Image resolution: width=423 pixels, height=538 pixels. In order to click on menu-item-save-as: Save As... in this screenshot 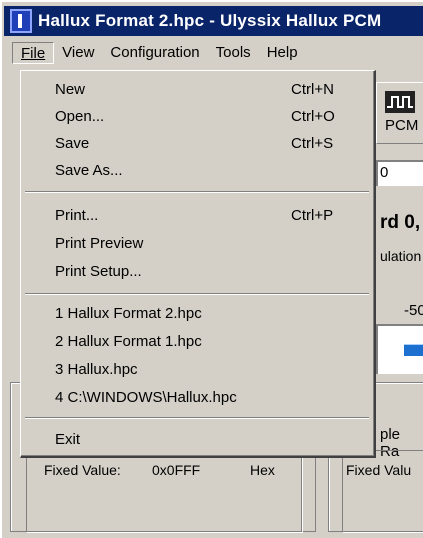, I will do `click(200, 171)`.